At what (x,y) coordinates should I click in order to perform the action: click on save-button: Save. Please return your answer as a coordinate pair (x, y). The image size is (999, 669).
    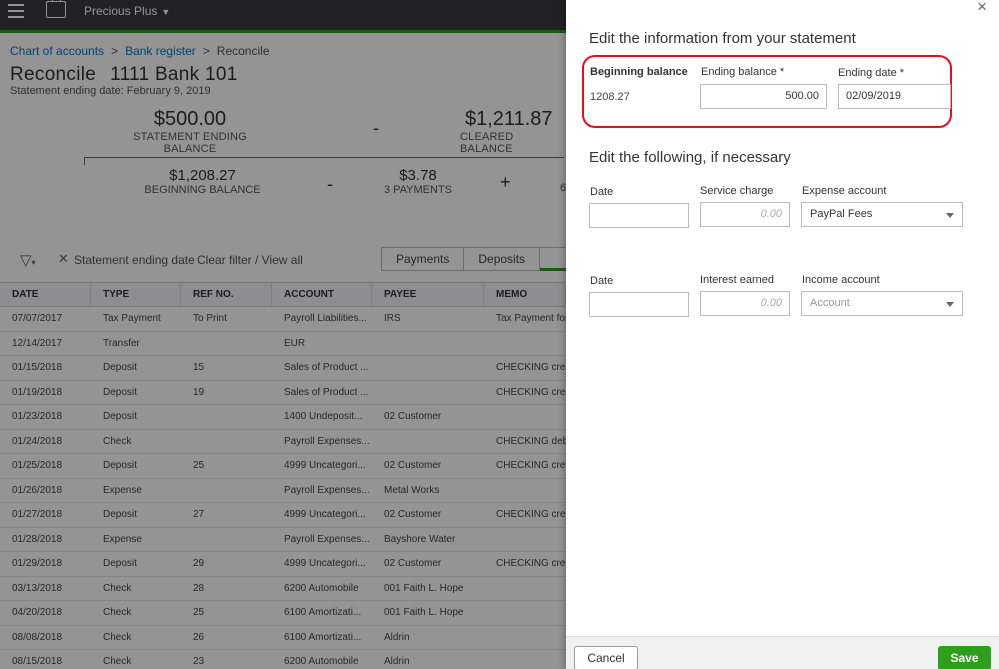
    Looking at the image, I should click on (964, 657).